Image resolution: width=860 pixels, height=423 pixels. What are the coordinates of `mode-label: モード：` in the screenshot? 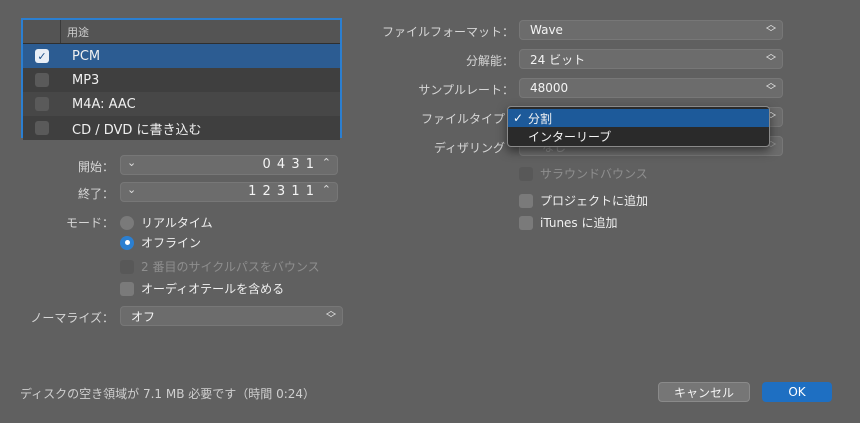 It's located at (89, 223).